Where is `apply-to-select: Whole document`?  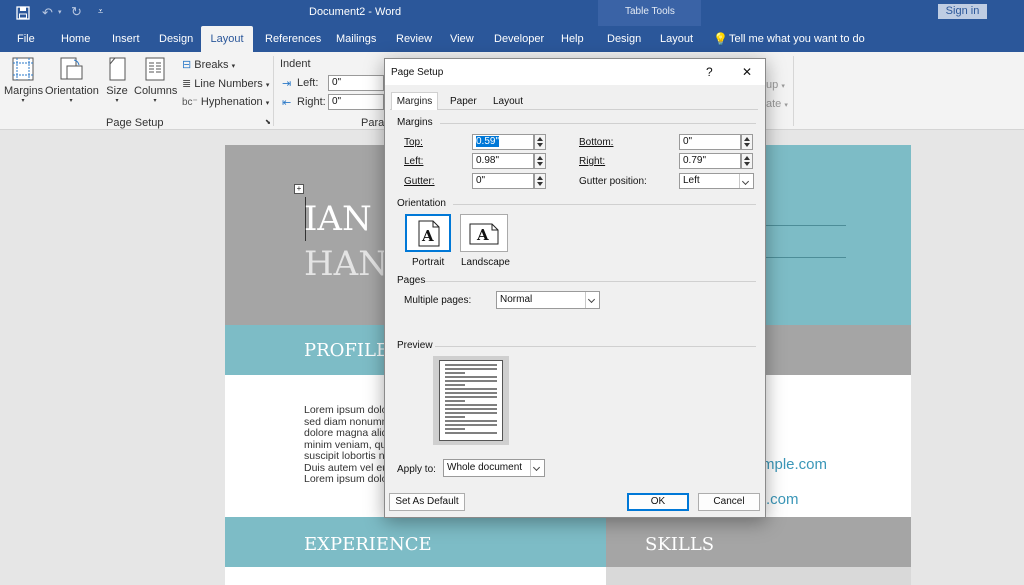
apply-to-select: Whole document is located at coordinates (494, 468).